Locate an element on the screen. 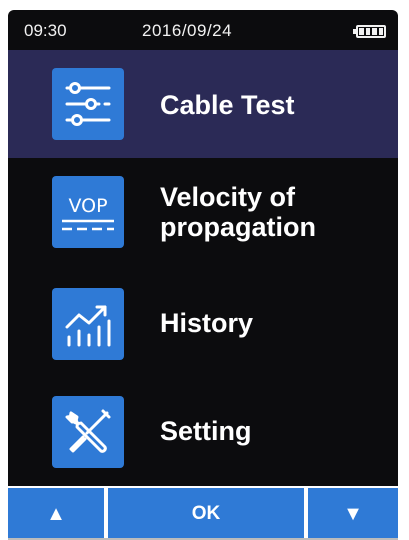 The width and height of the screenshot is (409, 540). down-button: ▼ is located at coordinates (353, 514).